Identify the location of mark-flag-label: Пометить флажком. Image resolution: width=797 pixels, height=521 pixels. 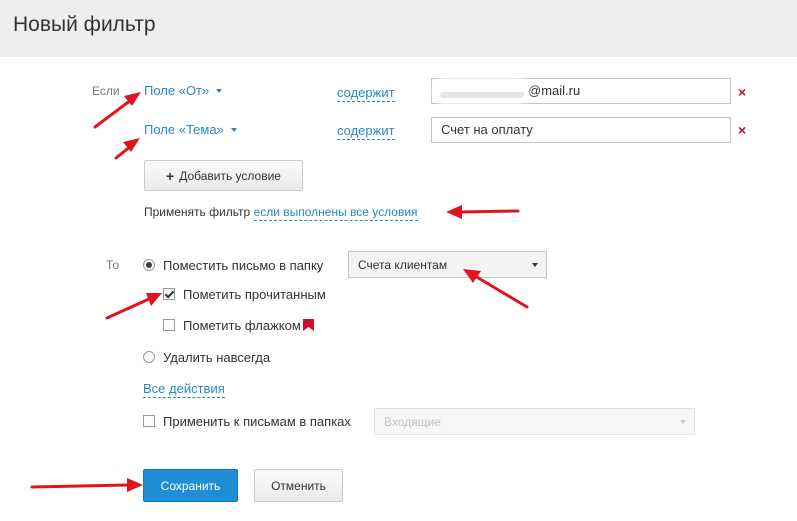
(242, 325).